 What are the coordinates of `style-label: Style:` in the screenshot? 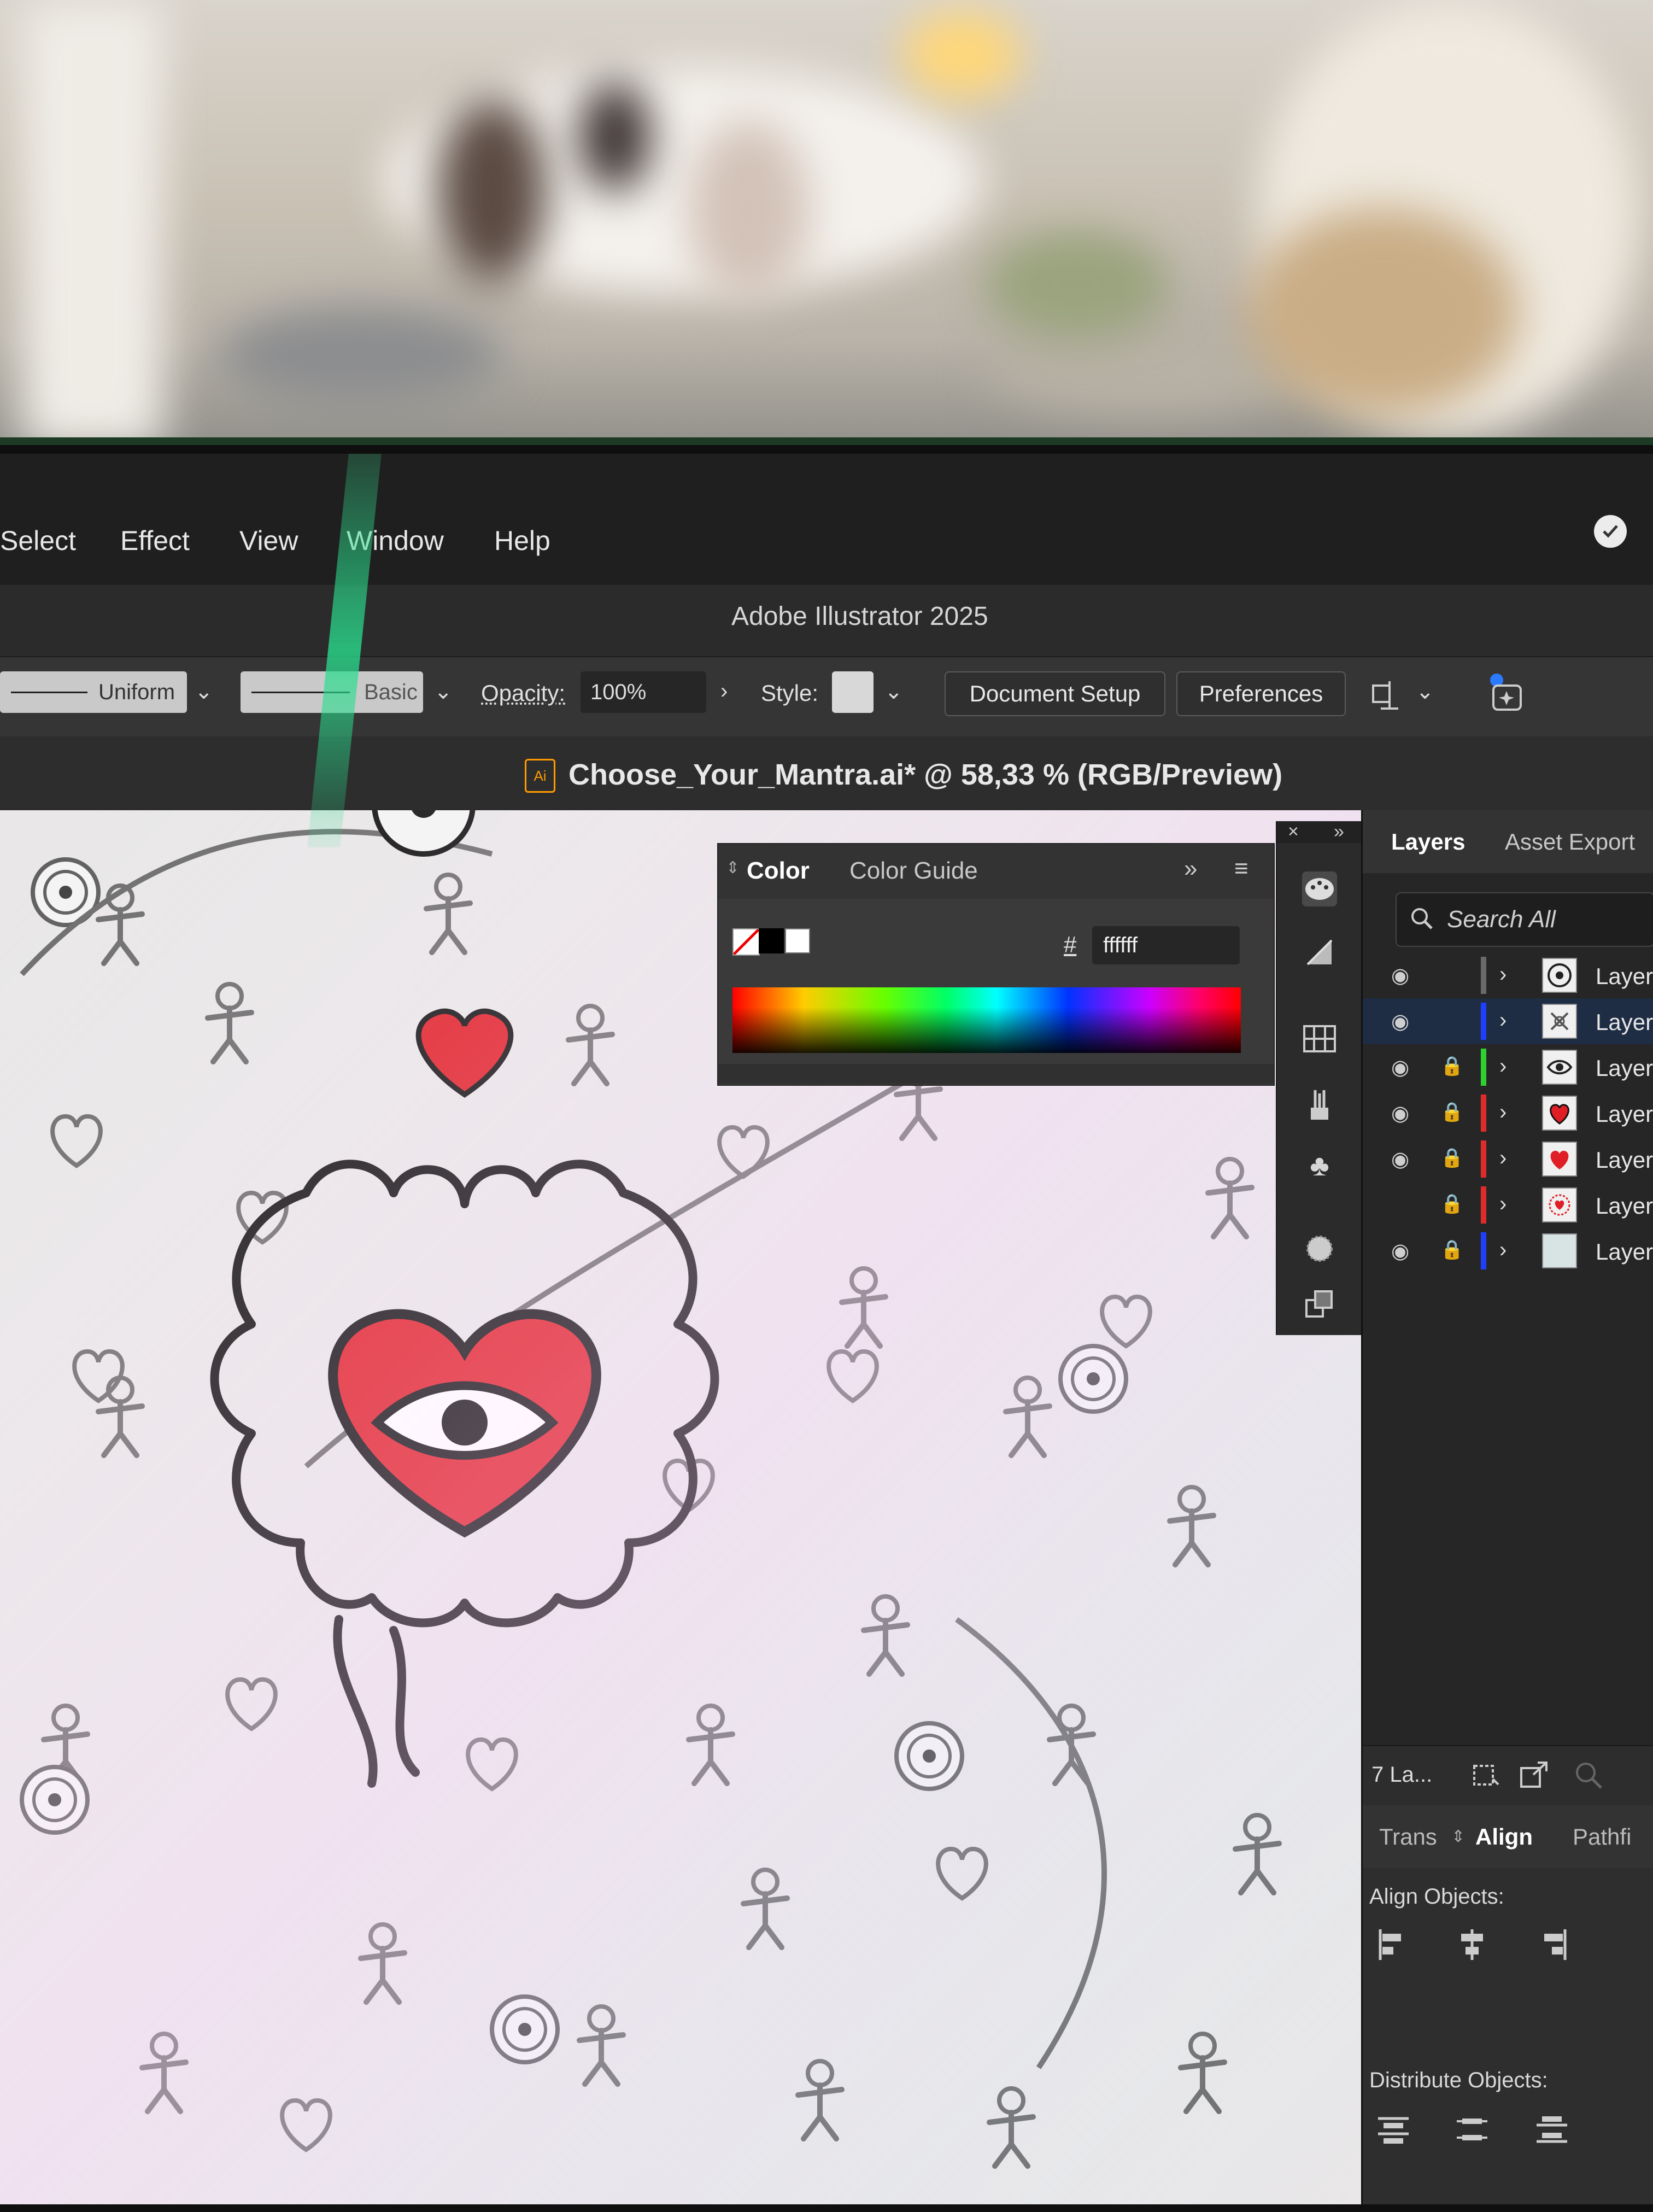 It's located at (790, 693).